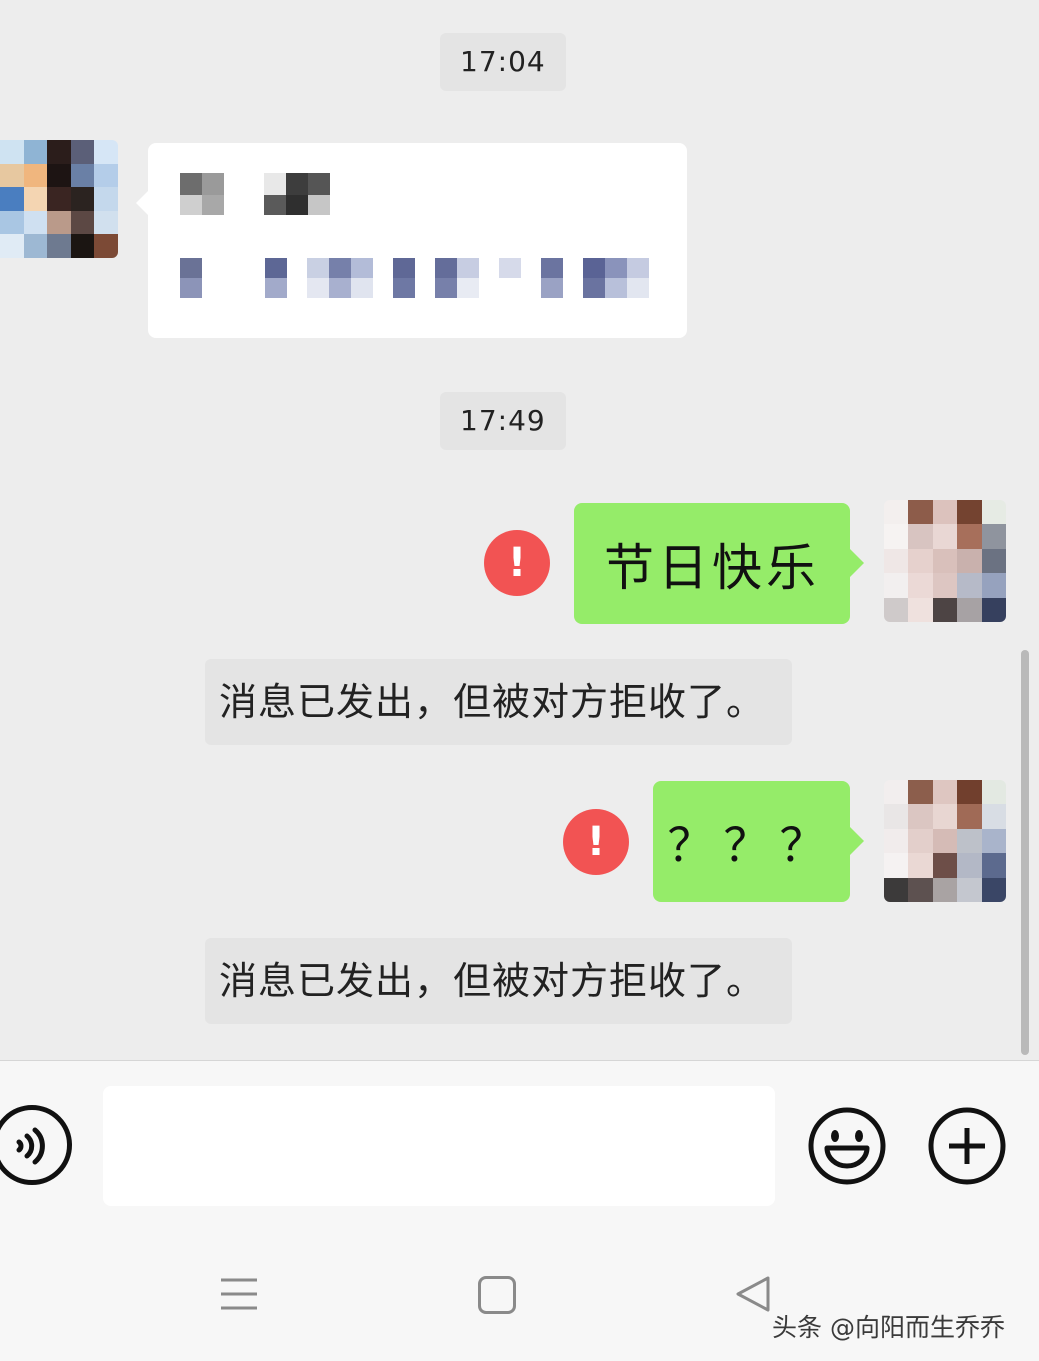 The image size is (1039, 1361). What do you see at coordinates (758, 841) in the screenshot?
I see `outgoing-message-bubble: ？？？` at bounding box center [758, 841].